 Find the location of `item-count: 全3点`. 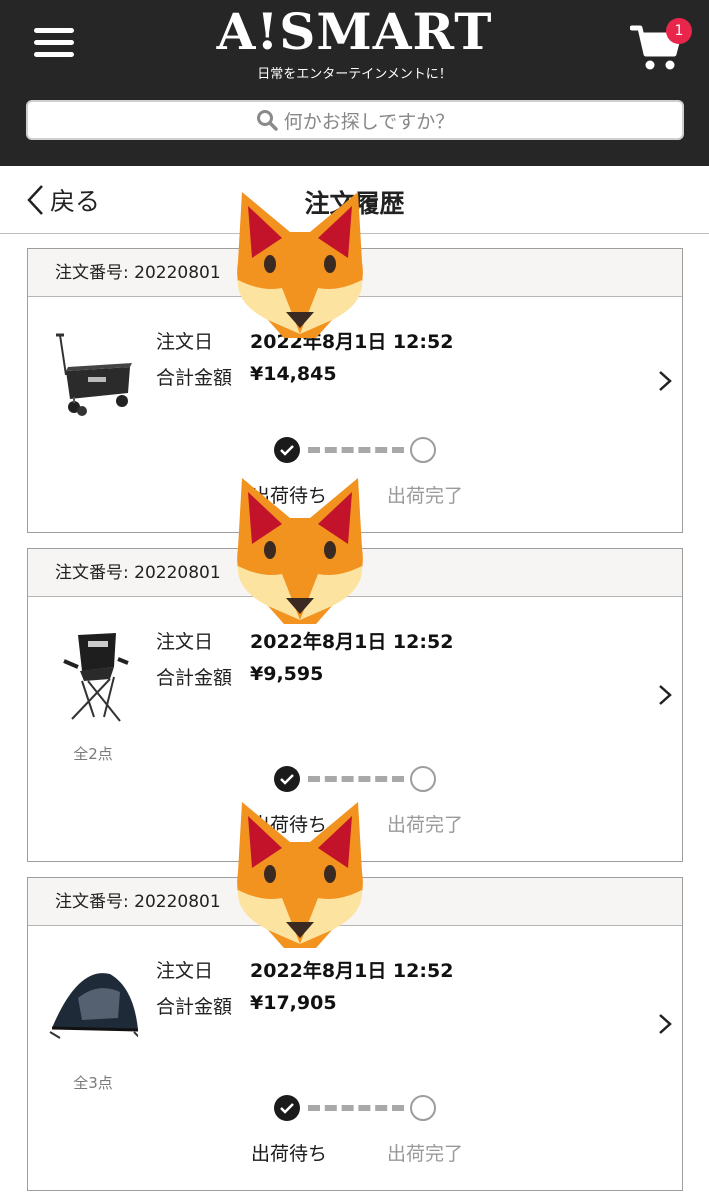

item-count: 全3点 is located at coordinates (93, 1083).